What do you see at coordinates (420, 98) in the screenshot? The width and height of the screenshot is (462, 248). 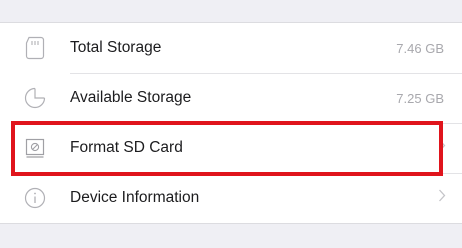 I see `available-storage-value: 7.25 GB` at bounding box center [420, 98].